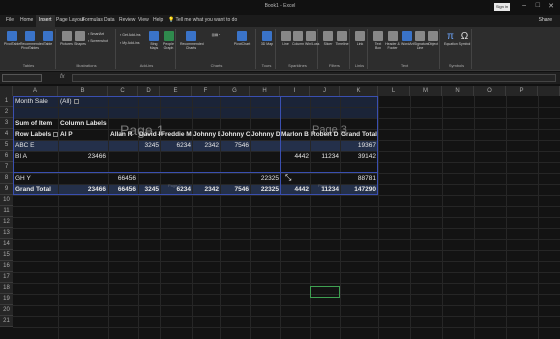  I want to click on row-header: 1, so click(6, 101).